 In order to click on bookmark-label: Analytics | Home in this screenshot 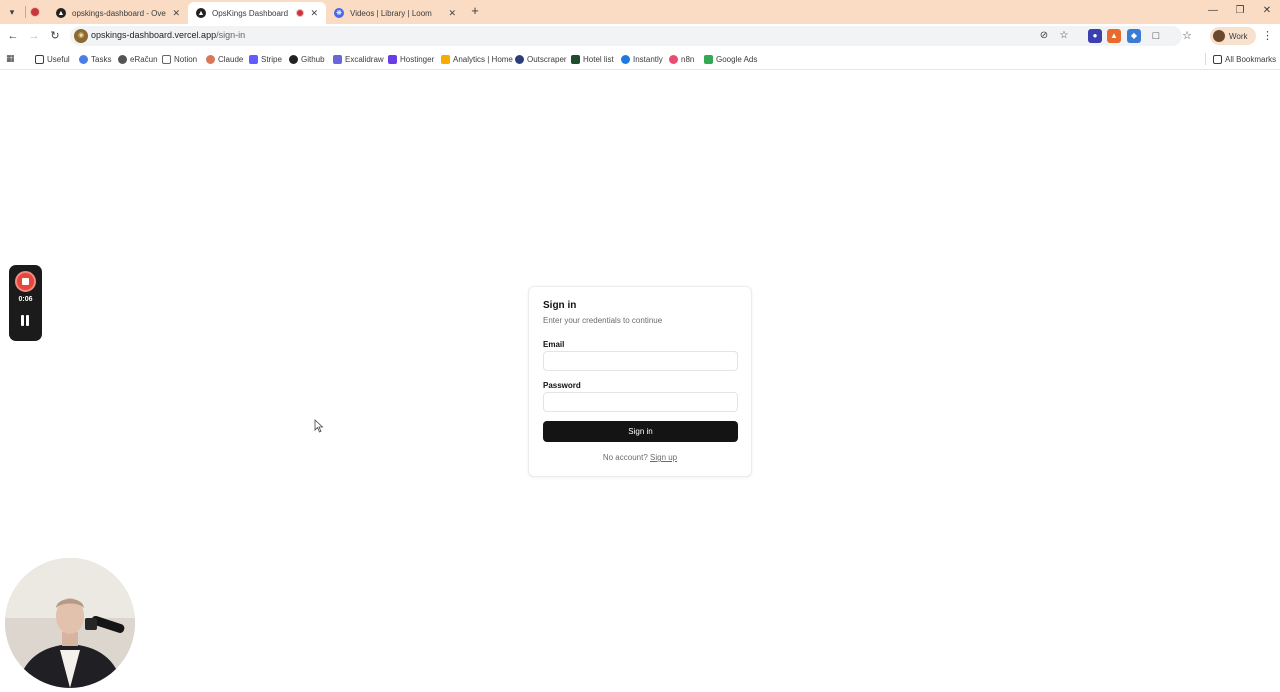, I will do `click(483, 59)`.